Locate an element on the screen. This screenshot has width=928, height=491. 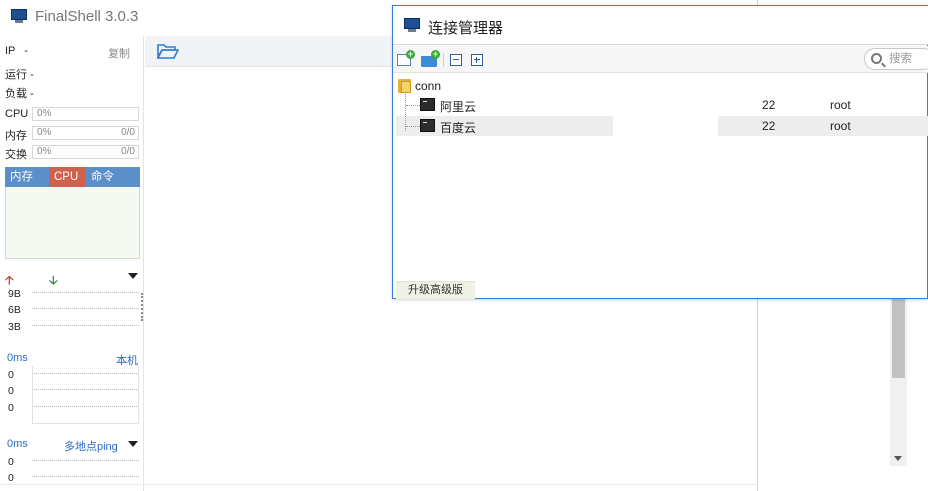
swap-detail: 0/0 is located at coordinates (128, 151).